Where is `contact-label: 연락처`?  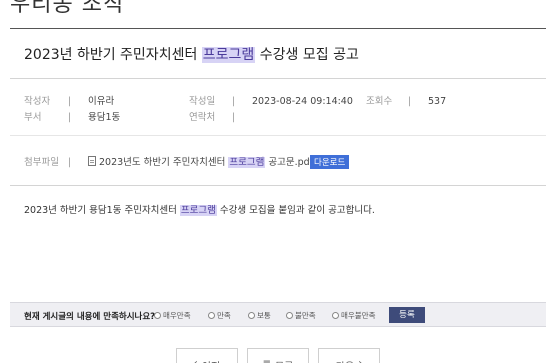
contact-label: 연락처 is located at coordinates (202, 117).